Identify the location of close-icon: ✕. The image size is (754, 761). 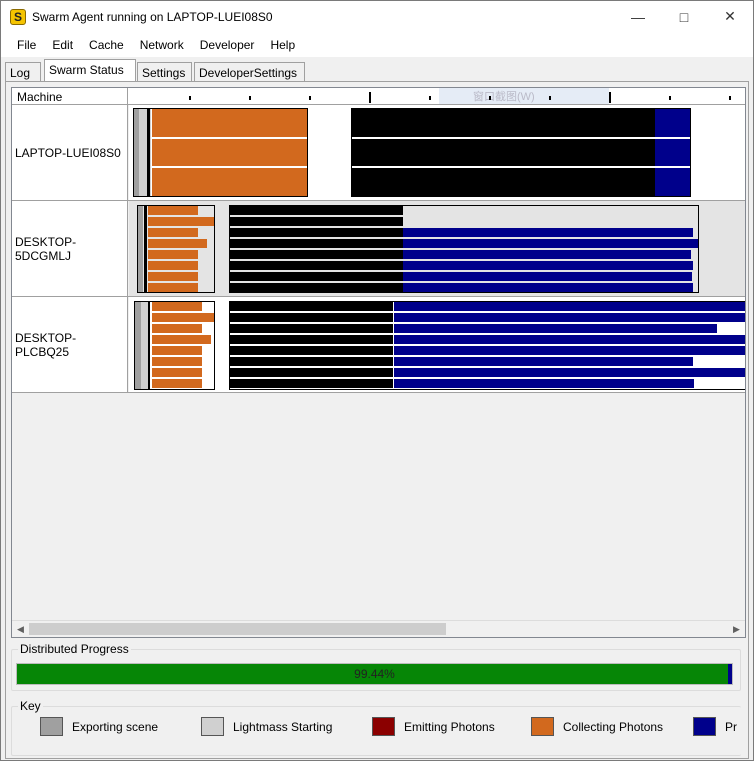
(730, 16).